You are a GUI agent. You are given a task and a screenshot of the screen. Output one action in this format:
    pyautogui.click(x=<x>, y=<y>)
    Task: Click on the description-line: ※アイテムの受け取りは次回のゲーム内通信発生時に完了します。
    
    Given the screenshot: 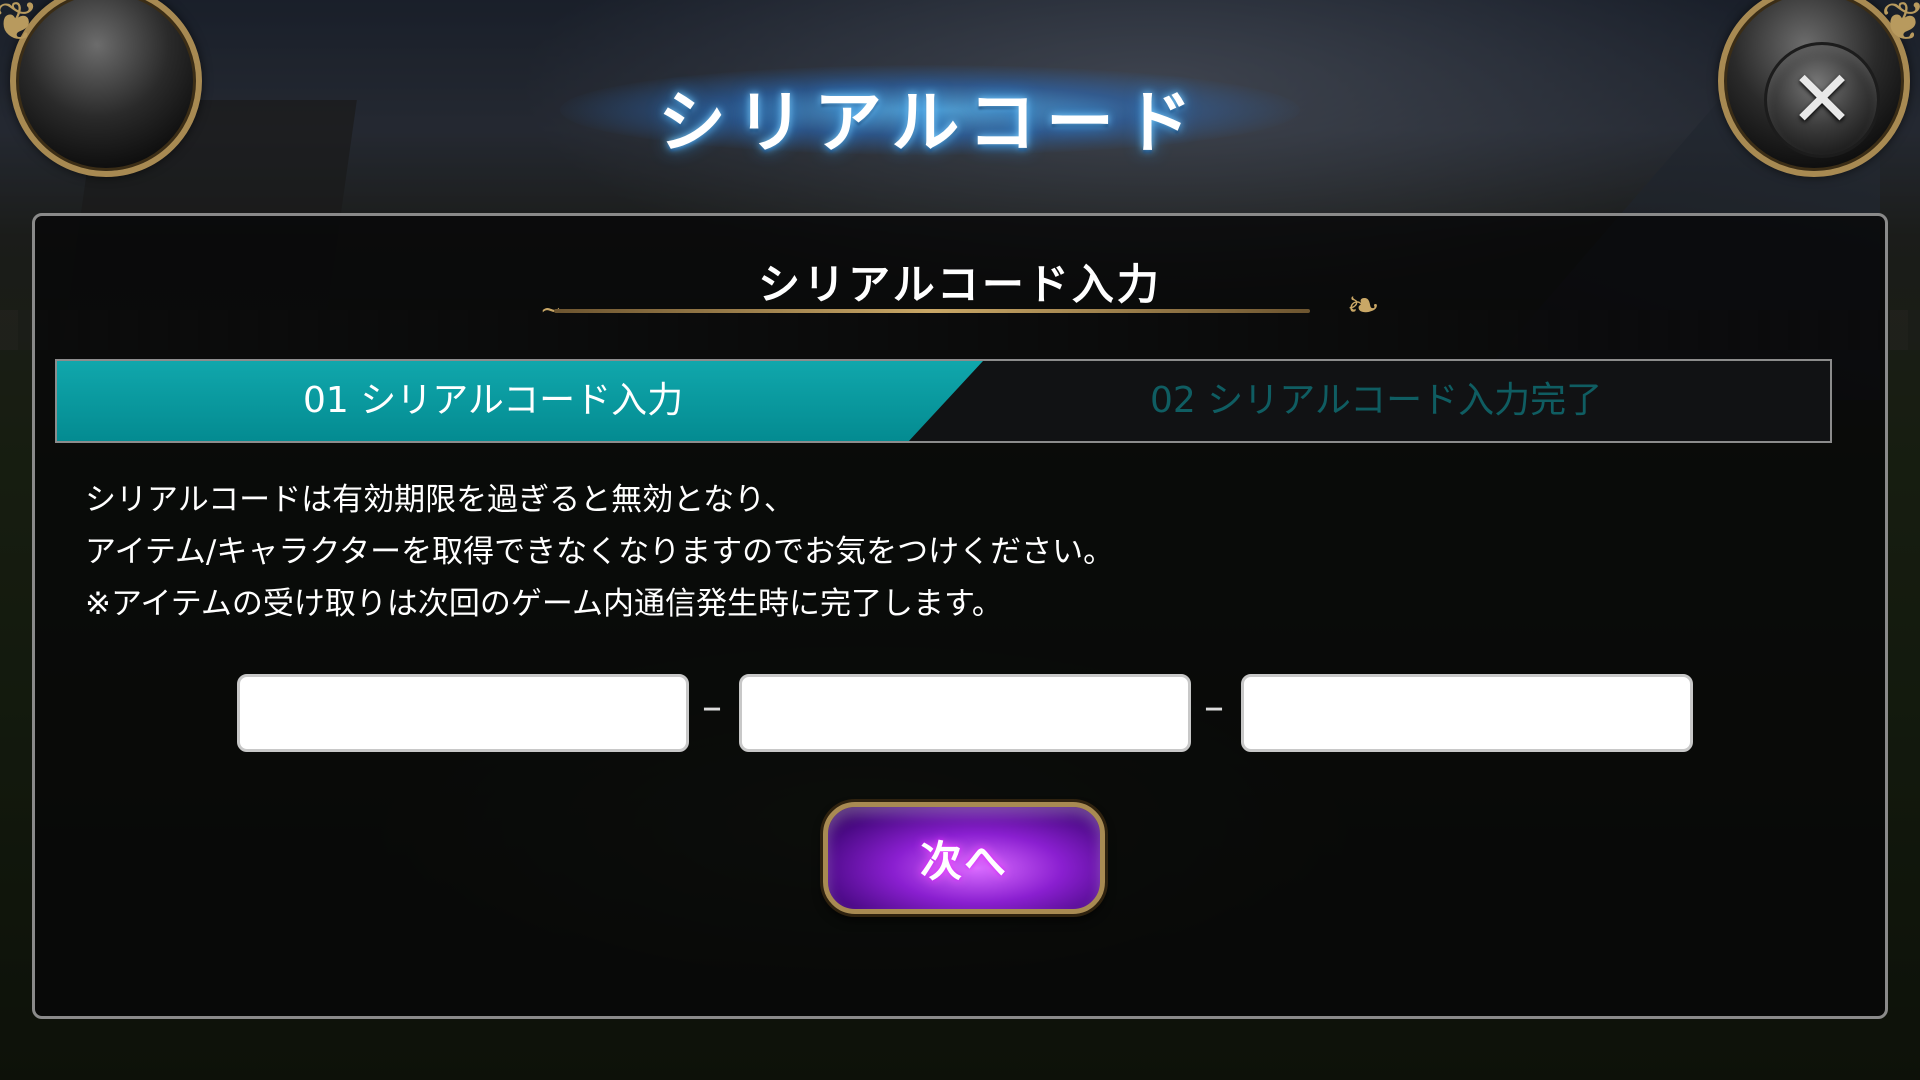 What is the action you would take?
    pyautogui.click(x=544, y=604)
    